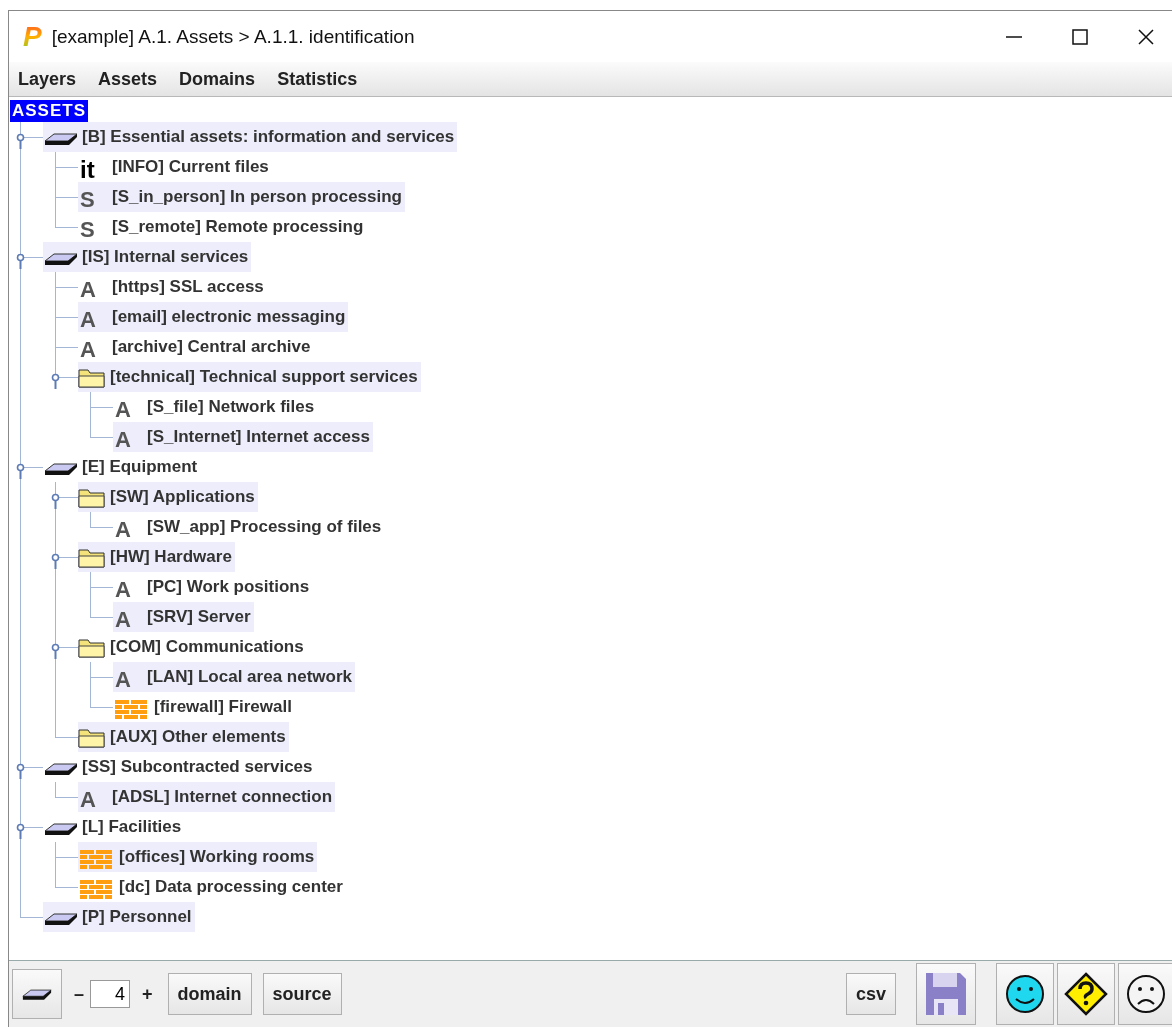  What do you see at coordinates (196, 347) in the screenshot?
I see `tree-item: A [archive] Central archive` at bounding box center [196, 347].